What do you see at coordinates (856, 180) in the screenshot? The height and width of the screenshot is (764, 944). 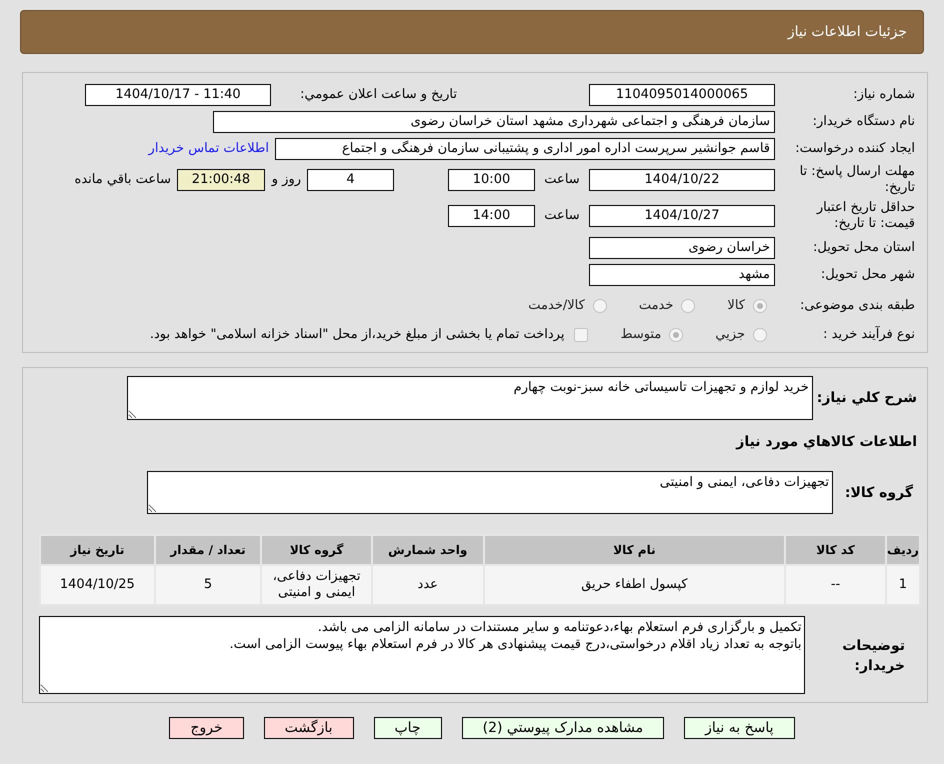 I see `field-label: مهلت ارسال پاسخ: تا تاریخ:` at bounding box center [856, 180].